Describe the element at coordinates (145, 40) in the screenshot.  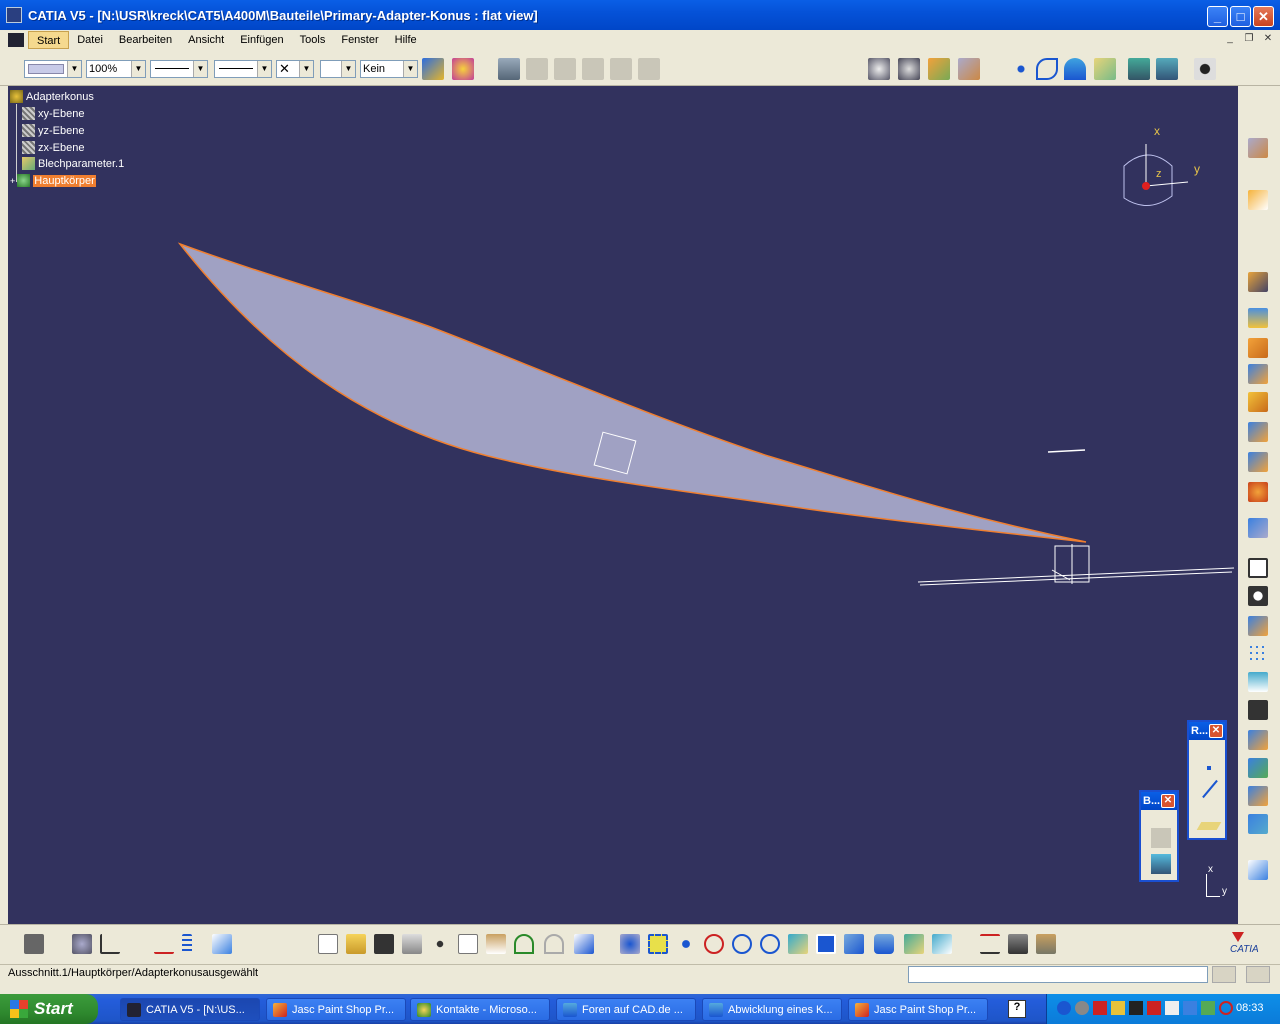
I see `menu-bearbeiten: Bearbeiten` at that location.